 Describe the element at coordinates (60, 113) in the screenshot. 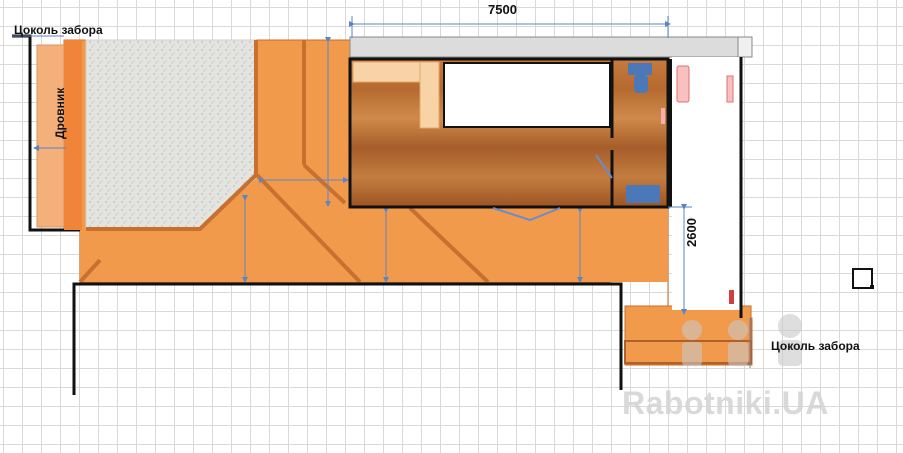

I see `woodshed-label: Дровник` at that location.